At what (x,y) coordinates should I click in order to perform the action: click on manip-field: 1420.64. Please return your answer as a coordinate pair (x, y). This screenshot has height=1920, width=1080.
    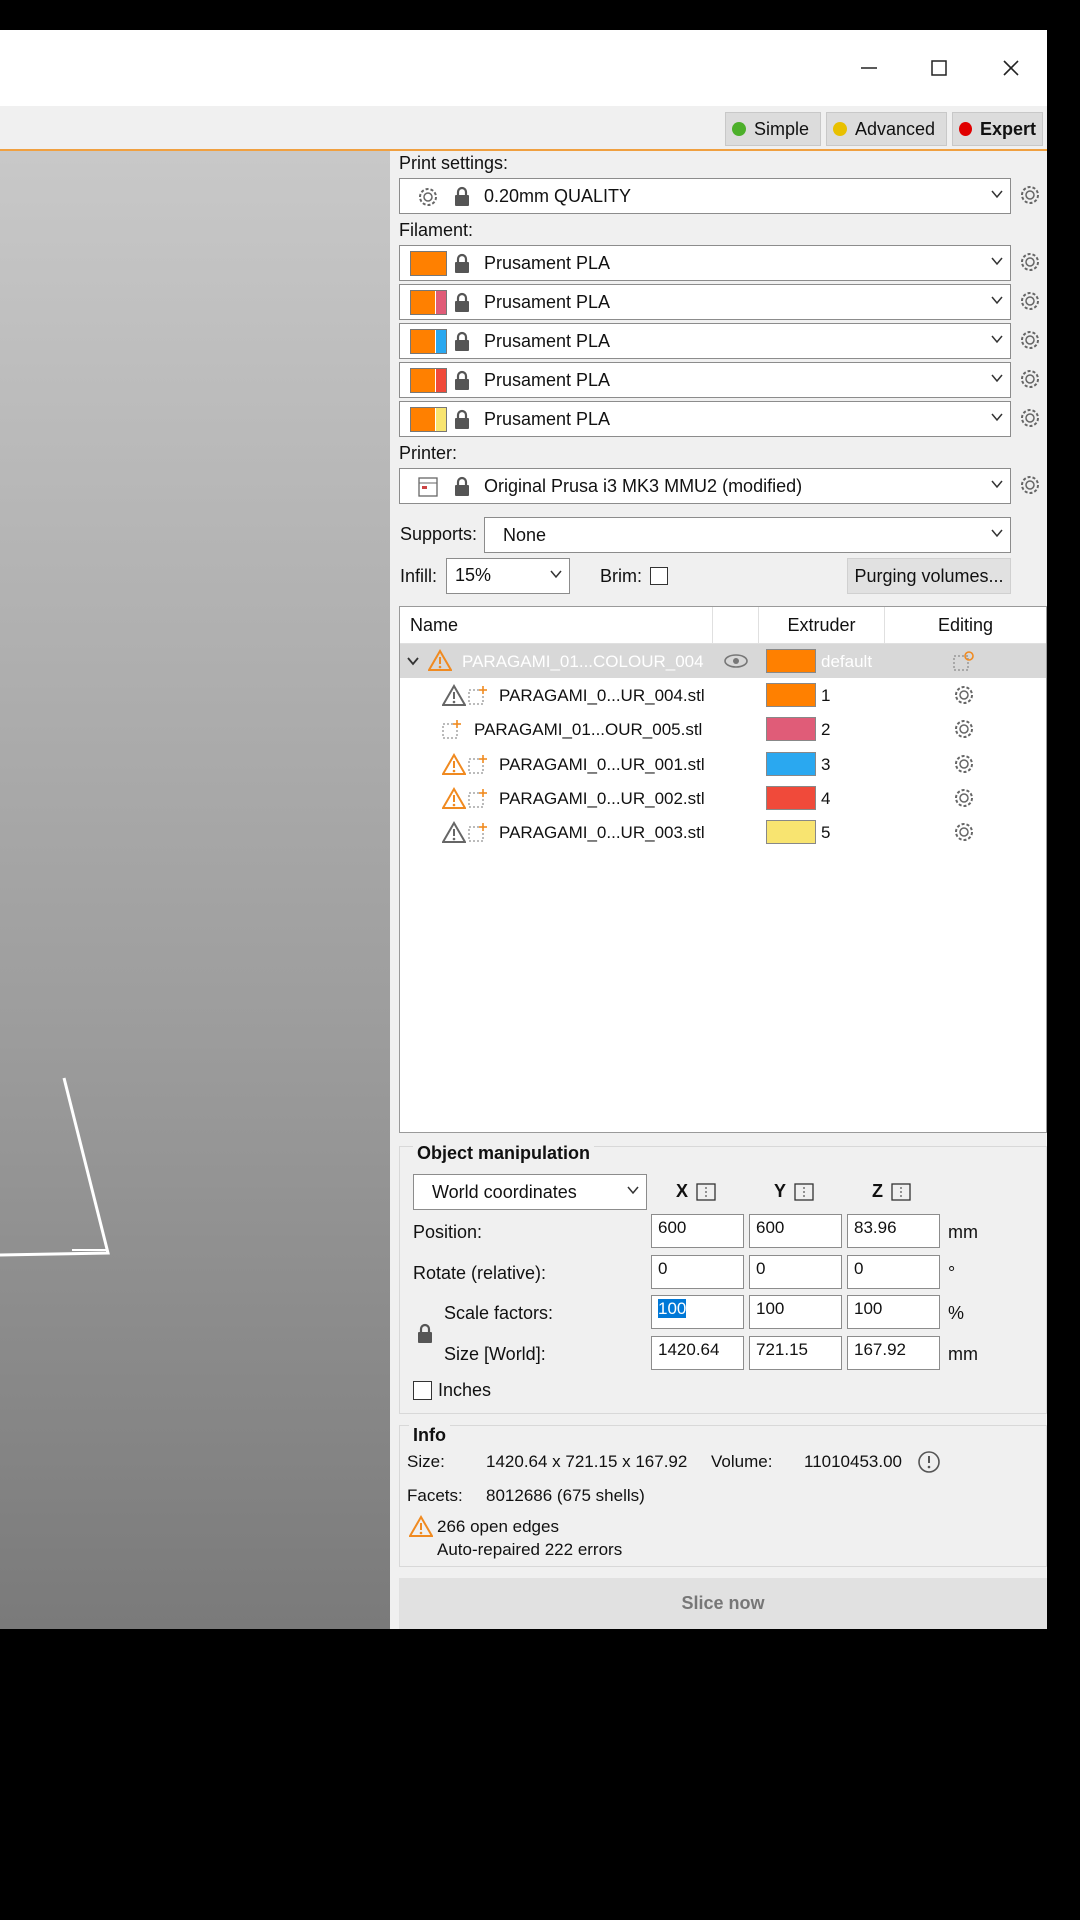
    Looking at the image, I should click on (697, 1352).